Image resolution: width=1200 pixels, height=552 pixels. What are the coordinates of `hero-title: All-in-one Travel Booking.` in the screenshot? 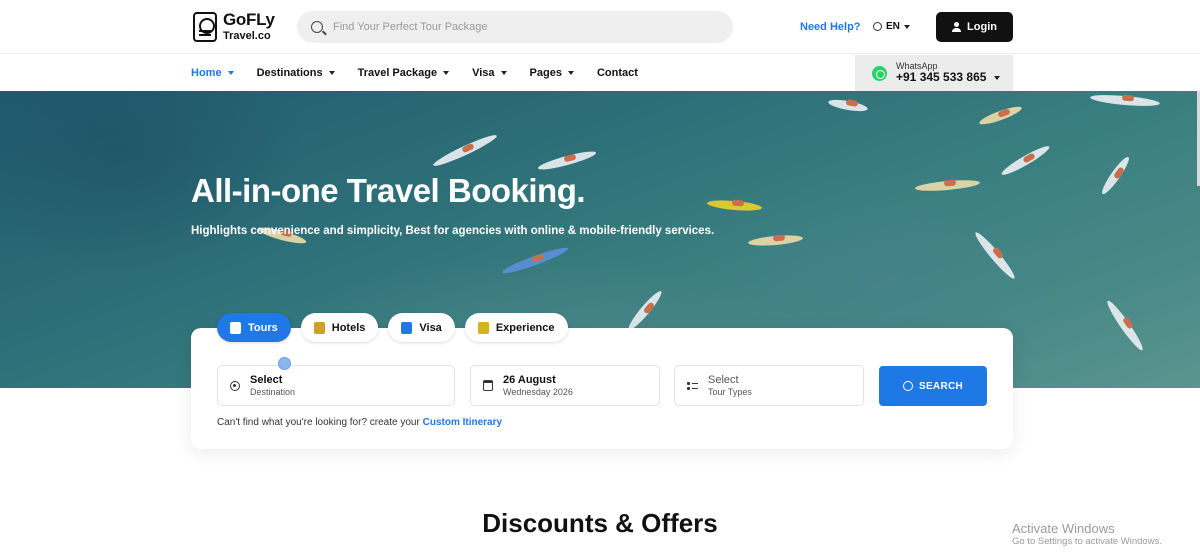 It's located at (388, 190).